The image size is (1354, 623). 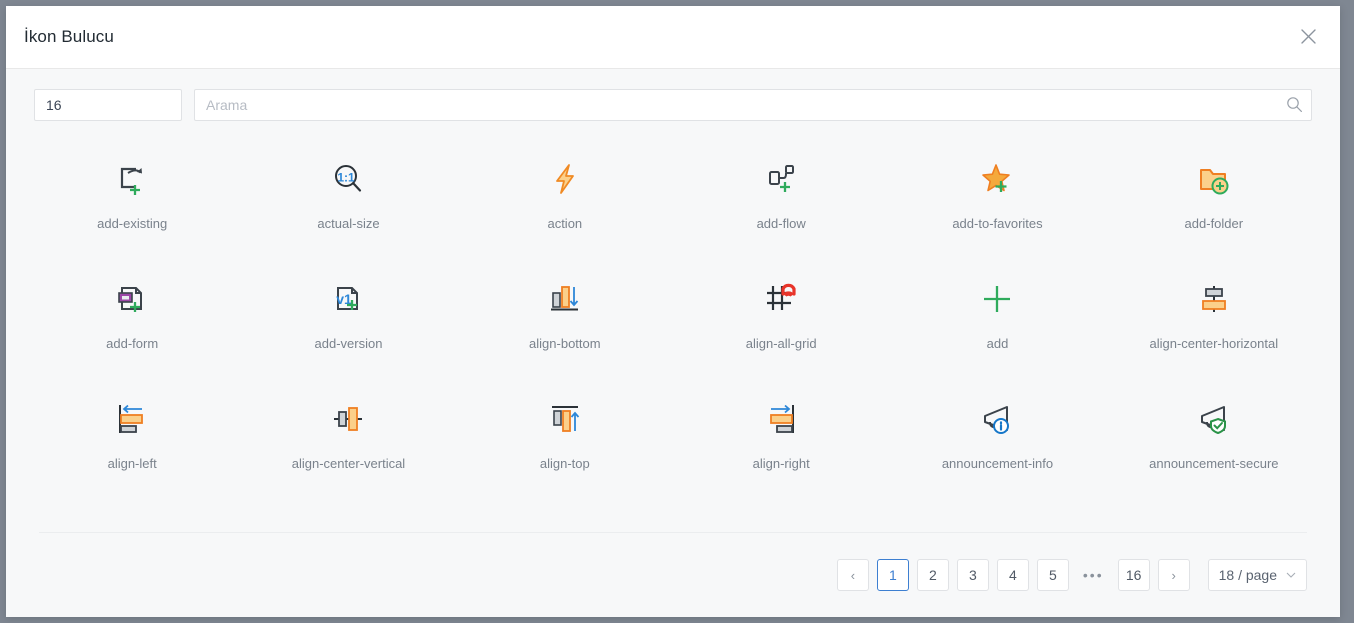 I want to click on align-top-icon, so click(x=565, y=419).